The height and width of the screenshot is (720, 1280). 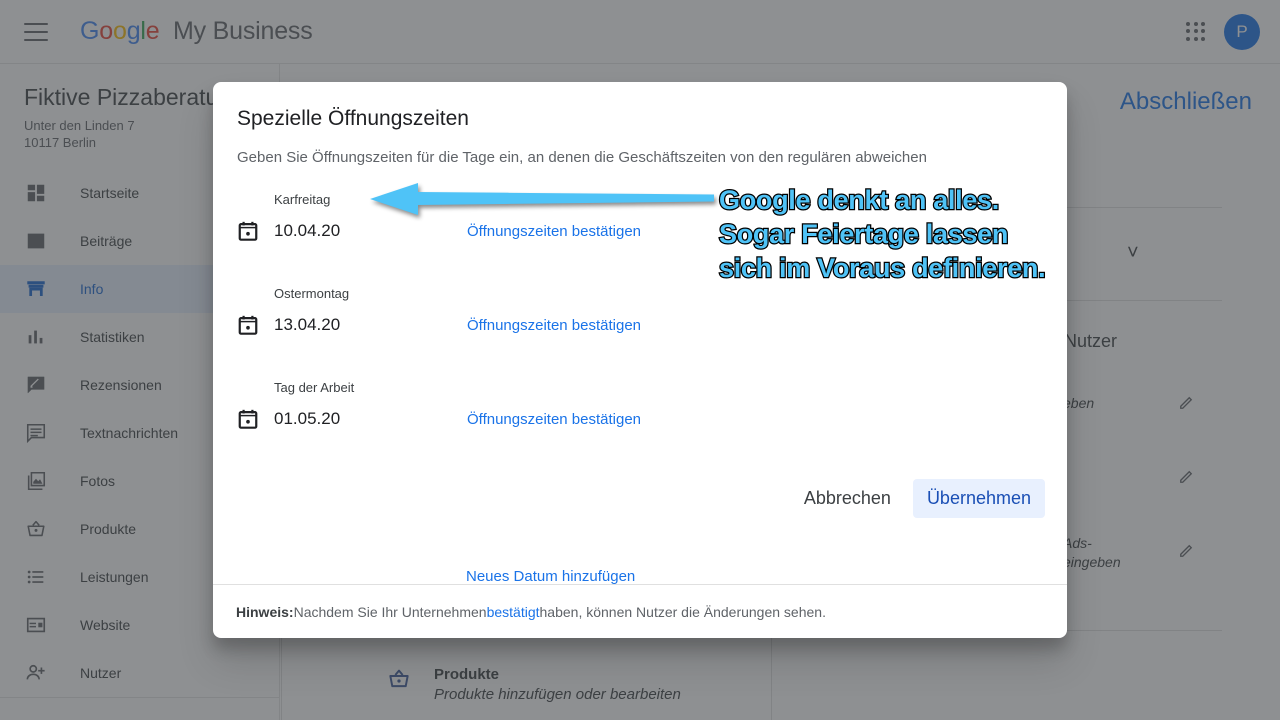 I want to click on left-arrow-annotation, so click(x=542, y=199).